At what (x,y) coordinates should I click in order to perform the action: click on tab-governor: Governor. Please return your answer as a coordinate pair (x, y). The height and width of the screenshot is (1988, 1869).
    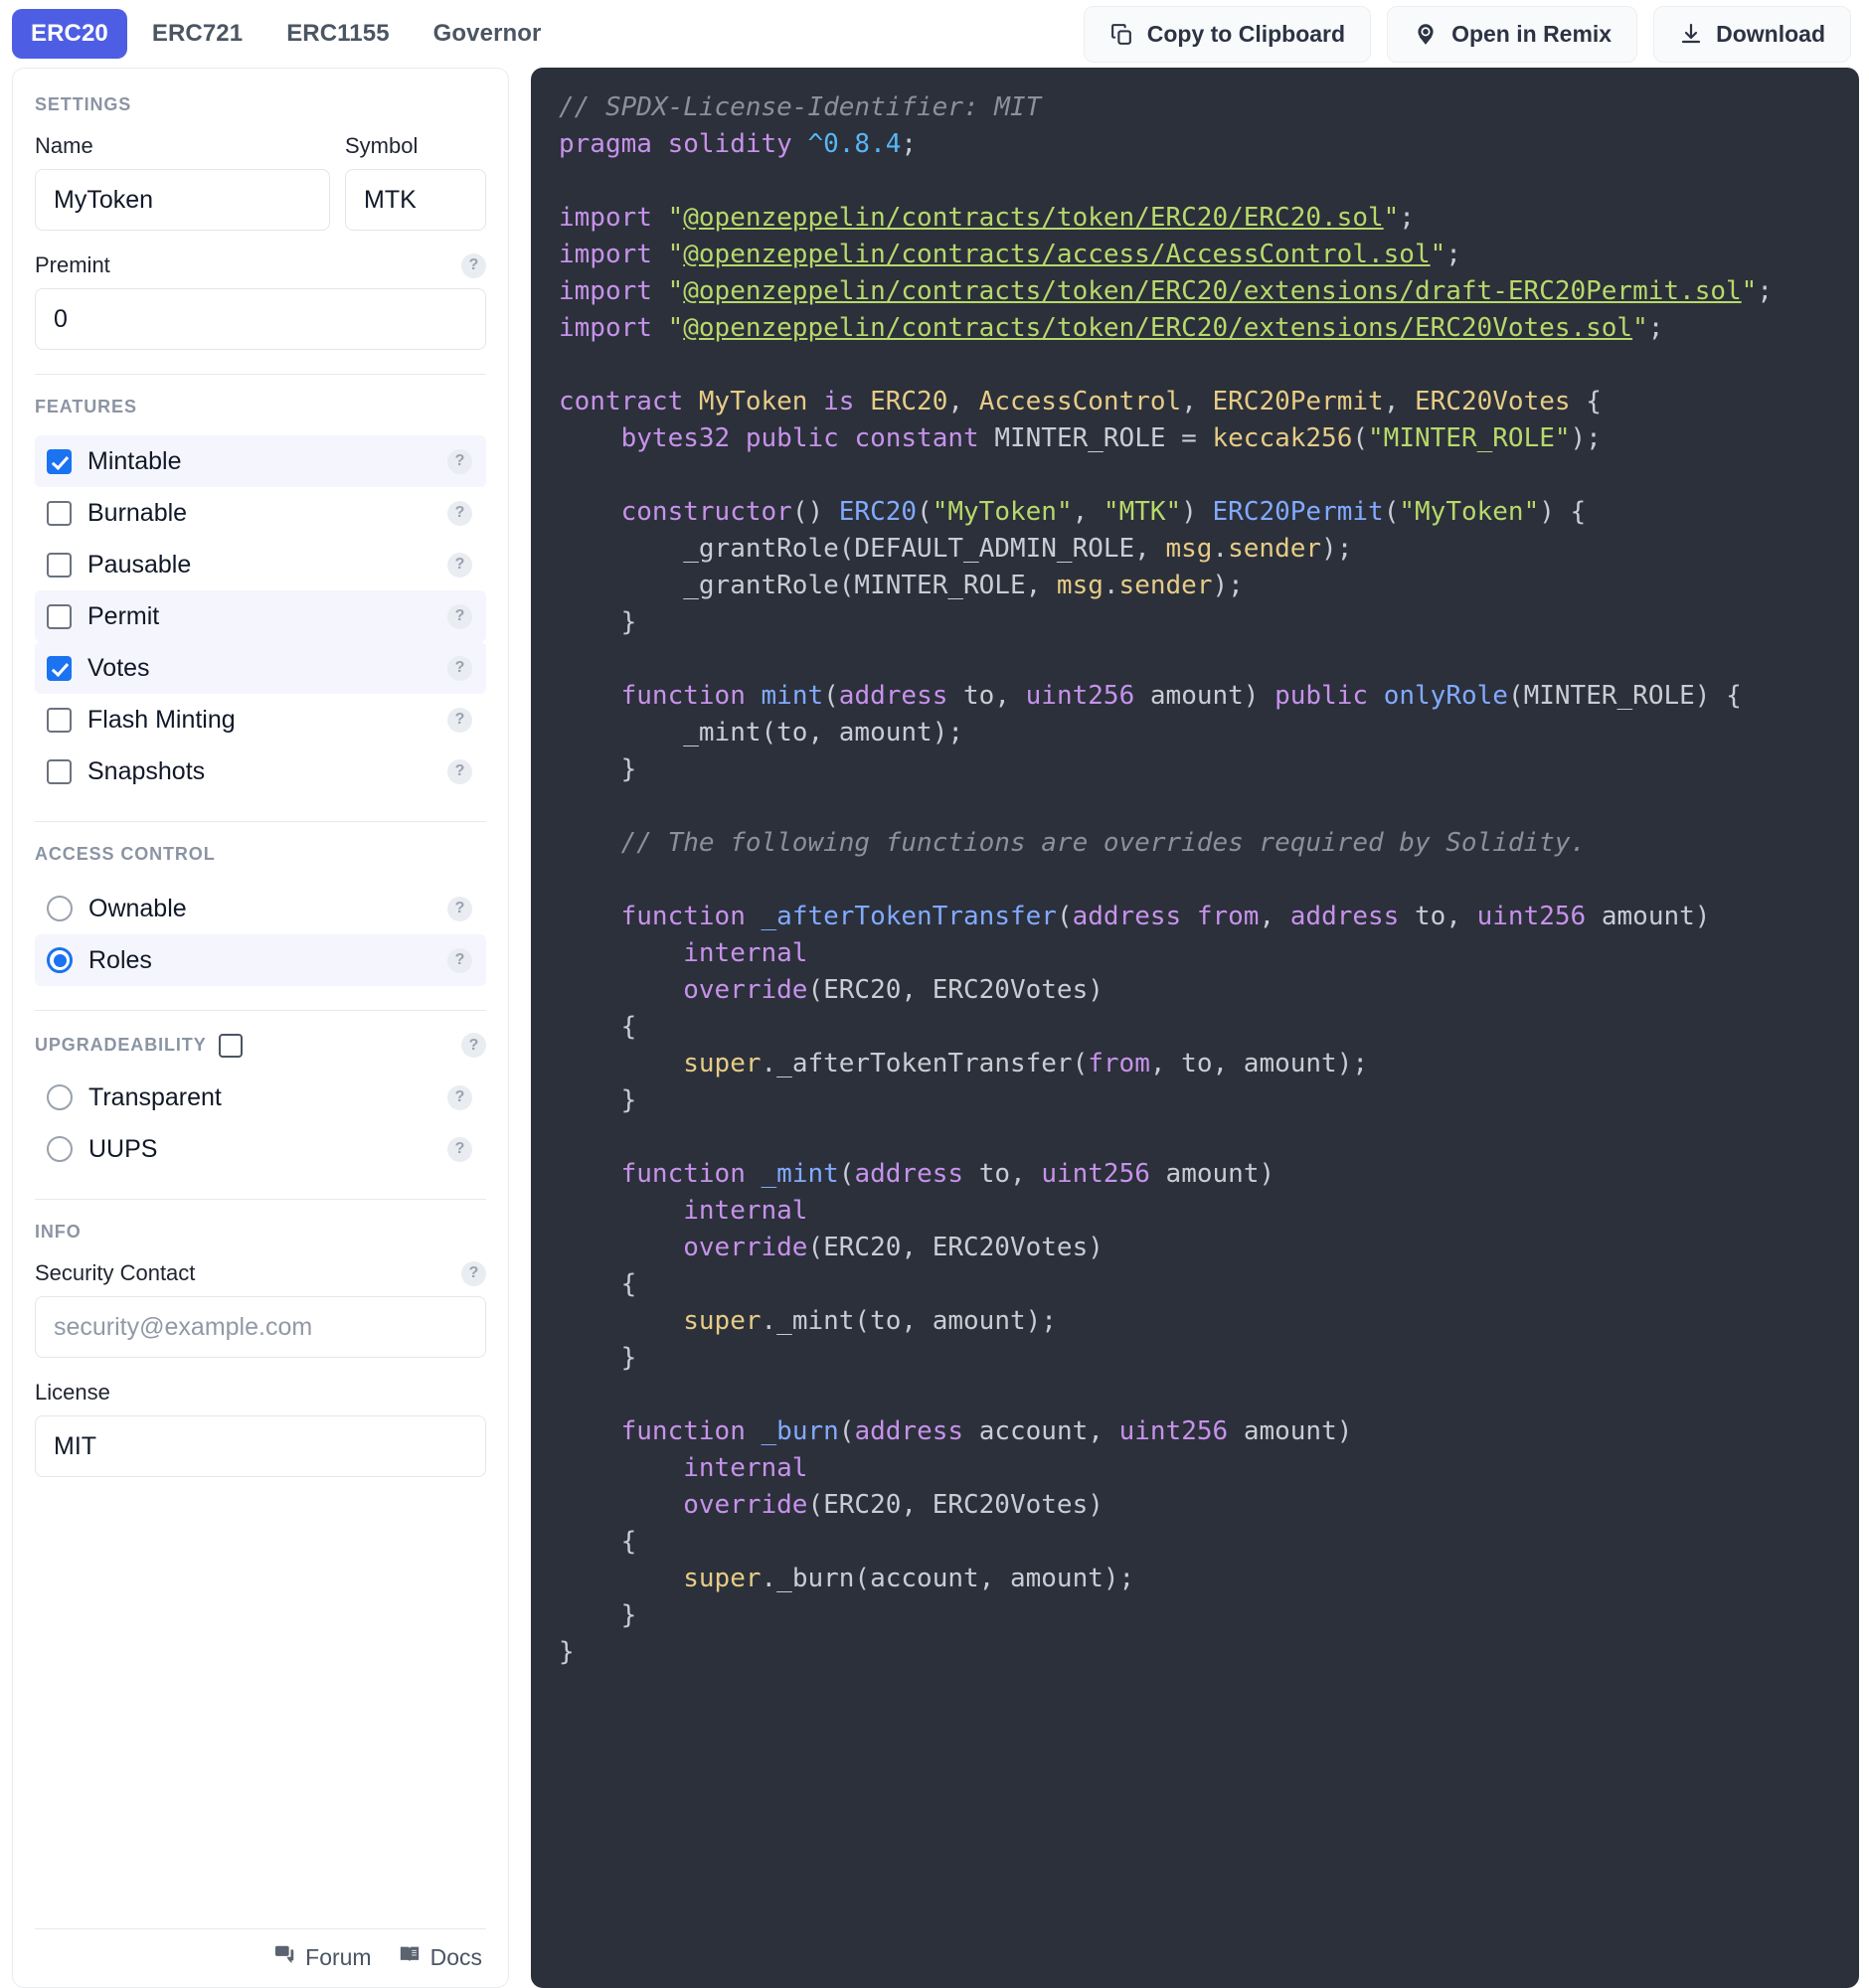
    Looking at the image, I should click on (488, 34).